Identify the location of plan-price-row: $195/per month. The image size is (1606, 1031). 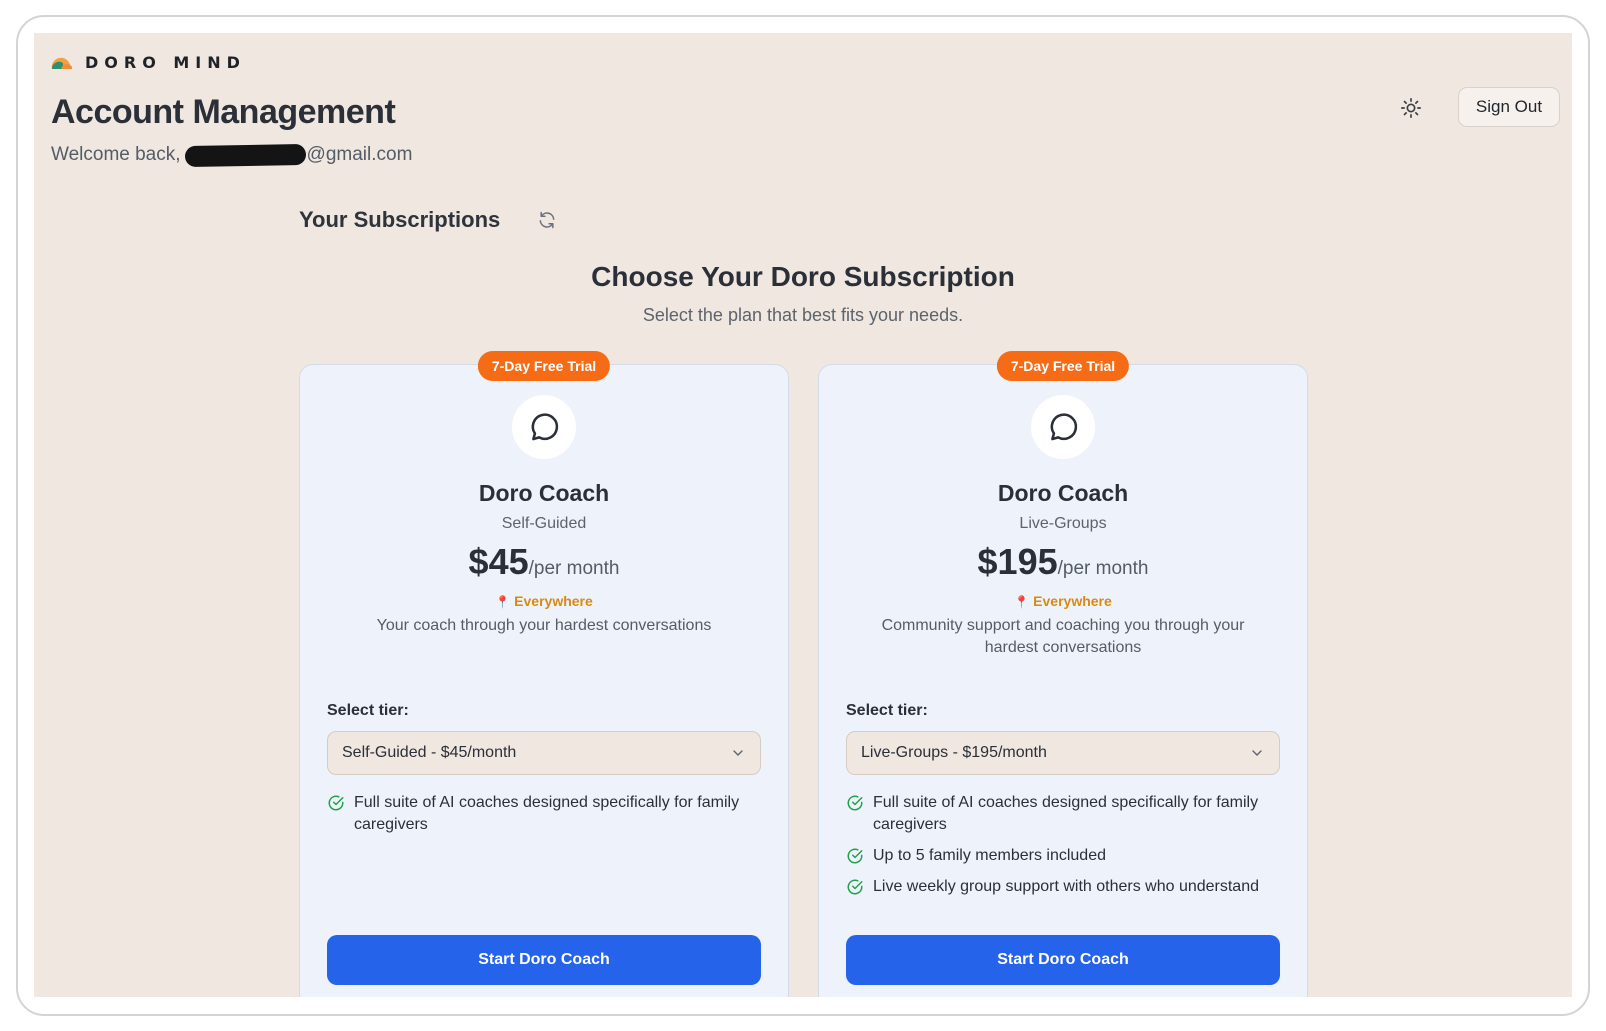
(1063, 562).